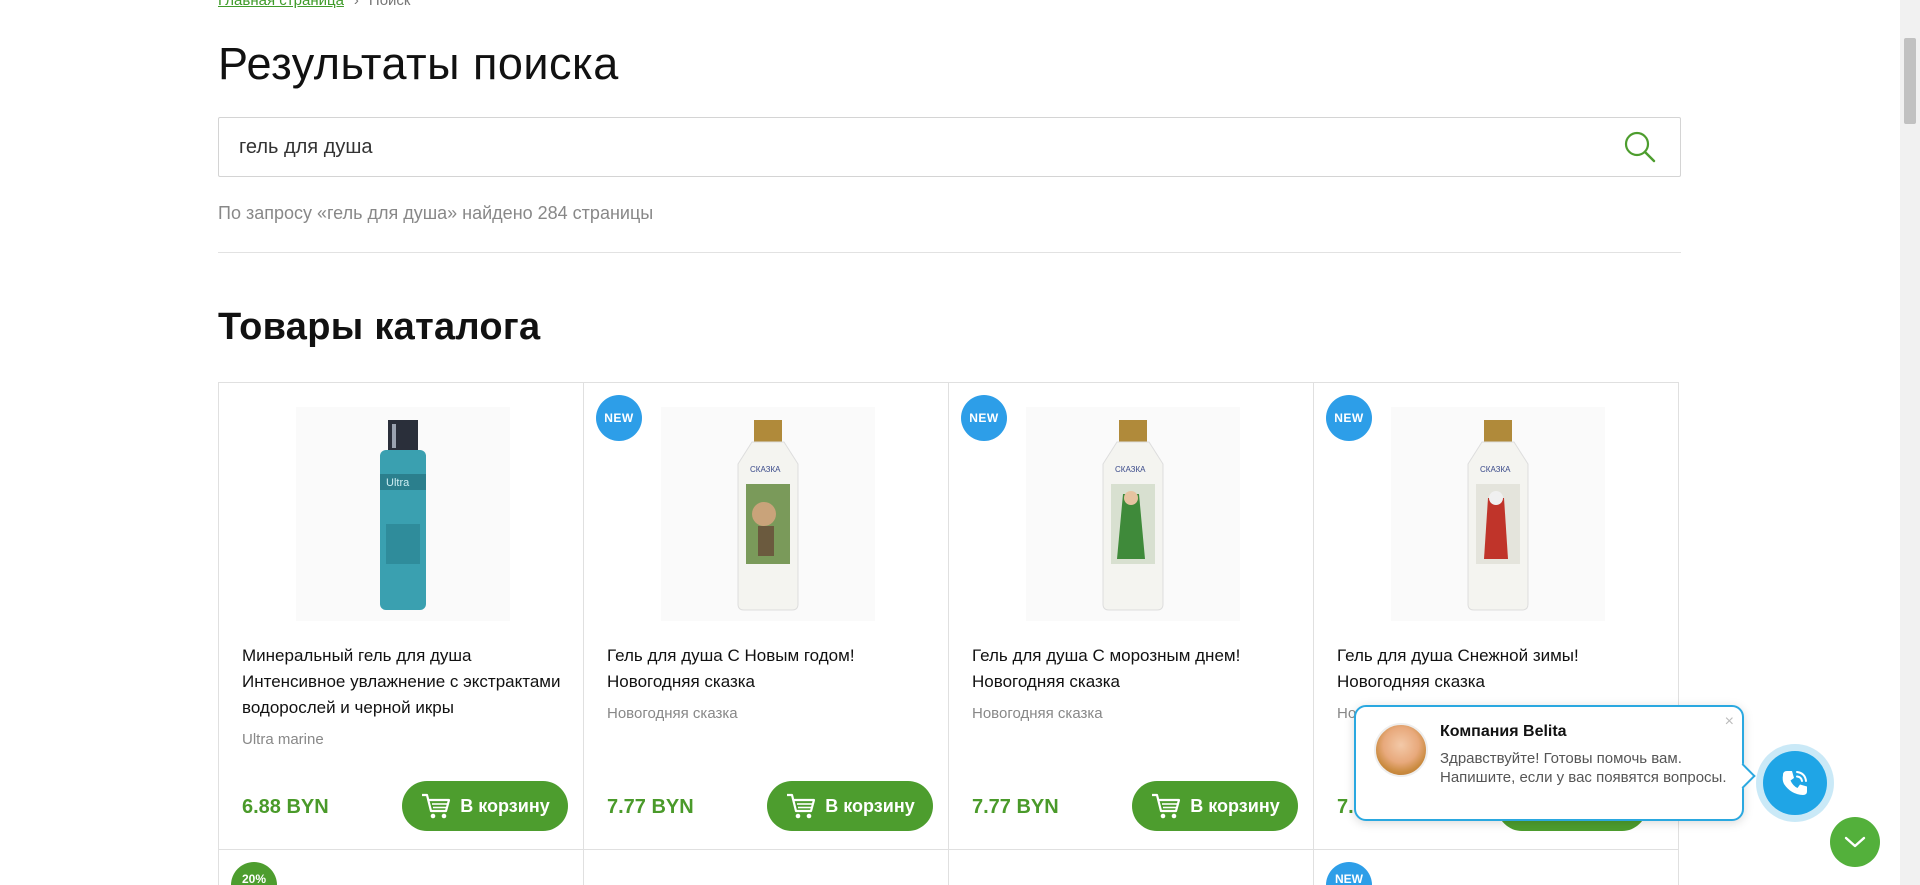 The image size is (1920, 885). What do you see at coordinates (1910, 81) in the screenshot?
I see `scrollbar-thumb` at bounding box center [1910, 81].